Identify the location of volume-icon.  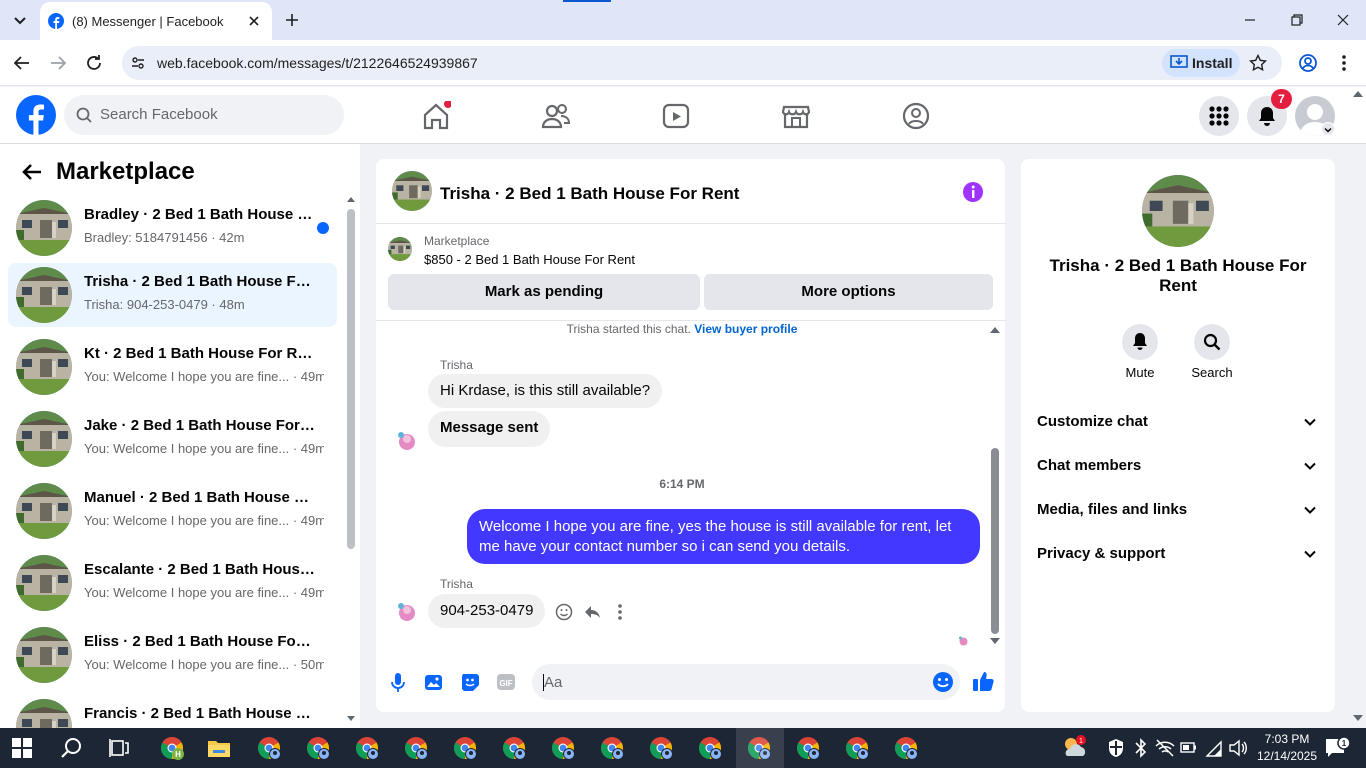
(1238, 748).